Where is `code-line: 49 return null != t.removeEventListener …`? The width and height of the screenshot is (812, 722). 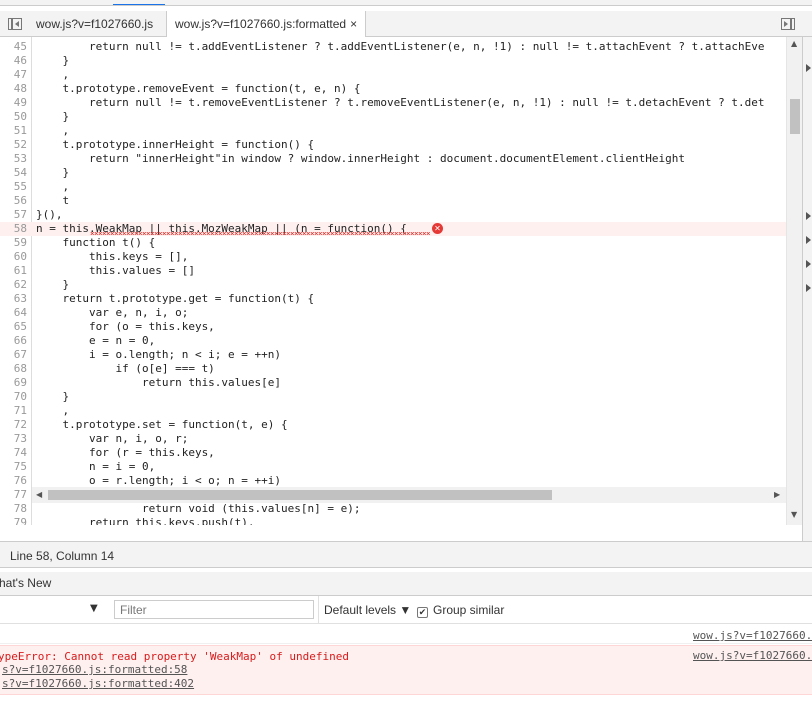
code-line: 49 return null != t.removeEventListener … is located at coordinates (393, 103).